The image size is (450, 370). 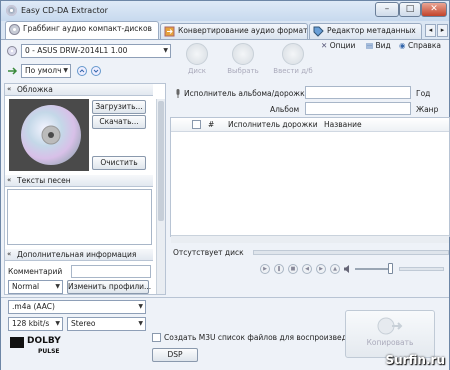 I want to click on tab-scroll-right-icon: ▸, so click(x=442, y=30).